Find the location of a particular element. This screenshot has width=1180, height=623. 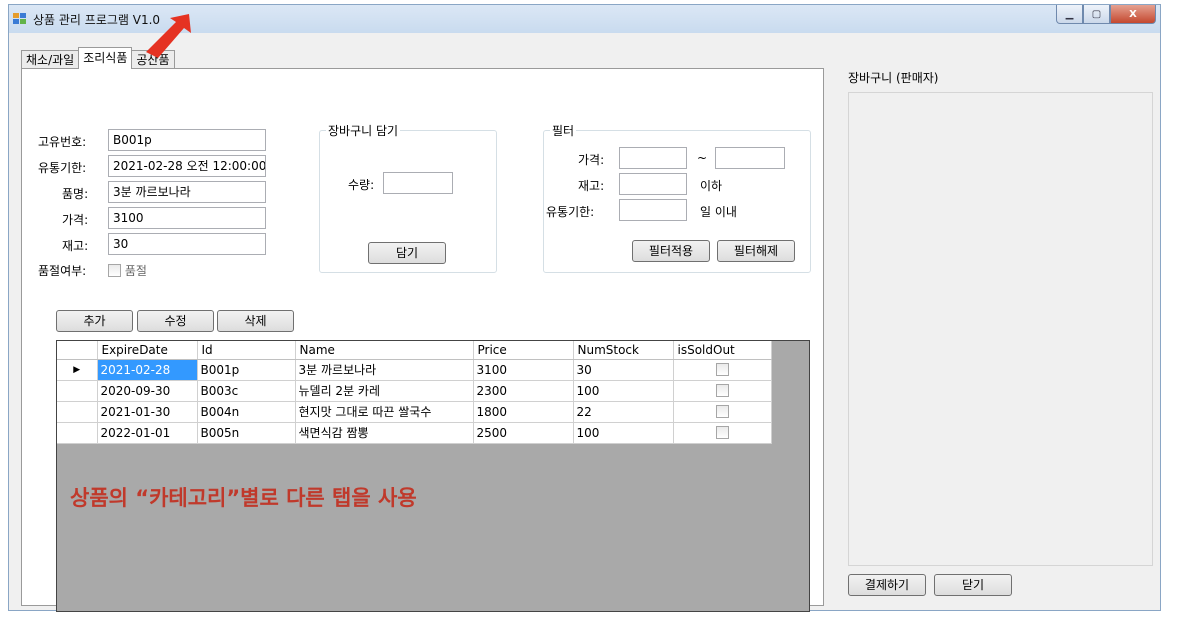

price-field: 3100 is located at coordinates (187, 218).